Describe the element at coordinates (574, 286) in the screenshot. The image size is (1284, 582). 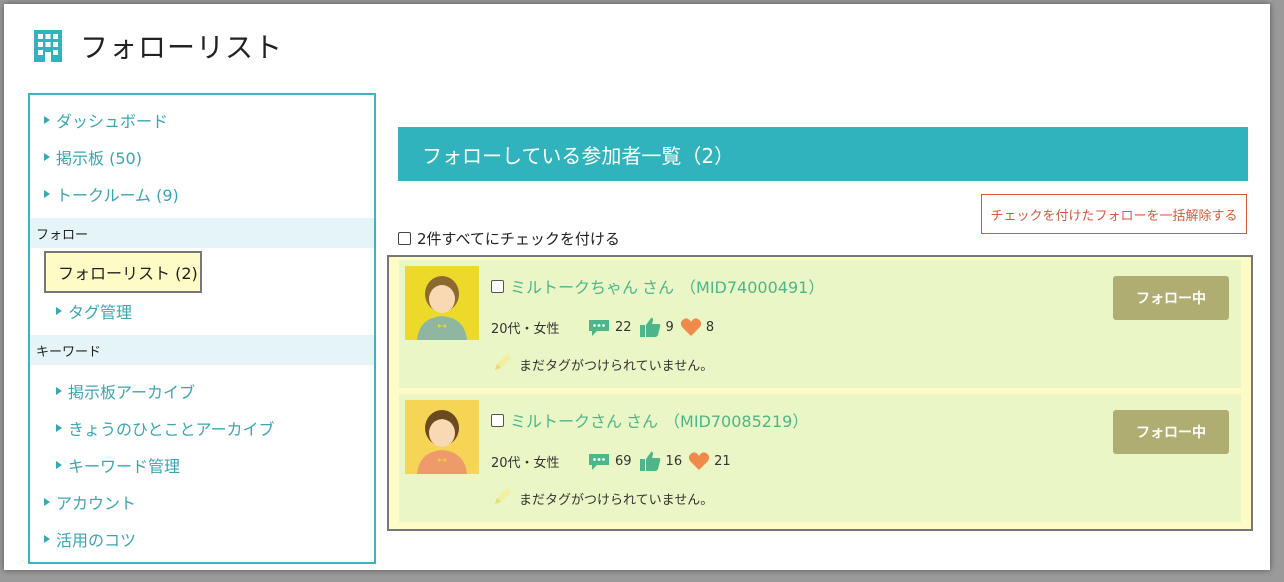
I see `member-nickname: ミルトークちゃん` at that location.